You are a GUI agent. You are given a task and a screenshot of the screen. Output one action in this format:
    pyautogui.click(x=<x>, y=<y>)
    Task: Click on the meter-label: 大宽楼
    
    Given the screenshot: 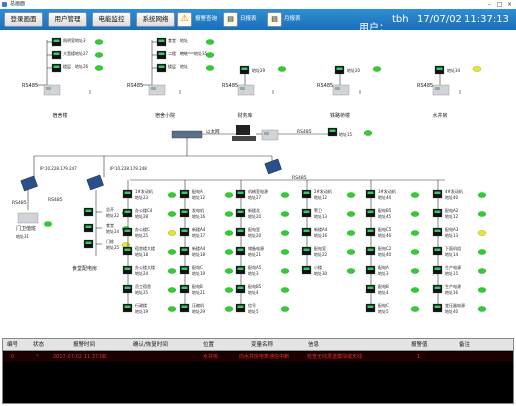 What is the action you would take?
    pyautogui.click(x=69, y=53)
    